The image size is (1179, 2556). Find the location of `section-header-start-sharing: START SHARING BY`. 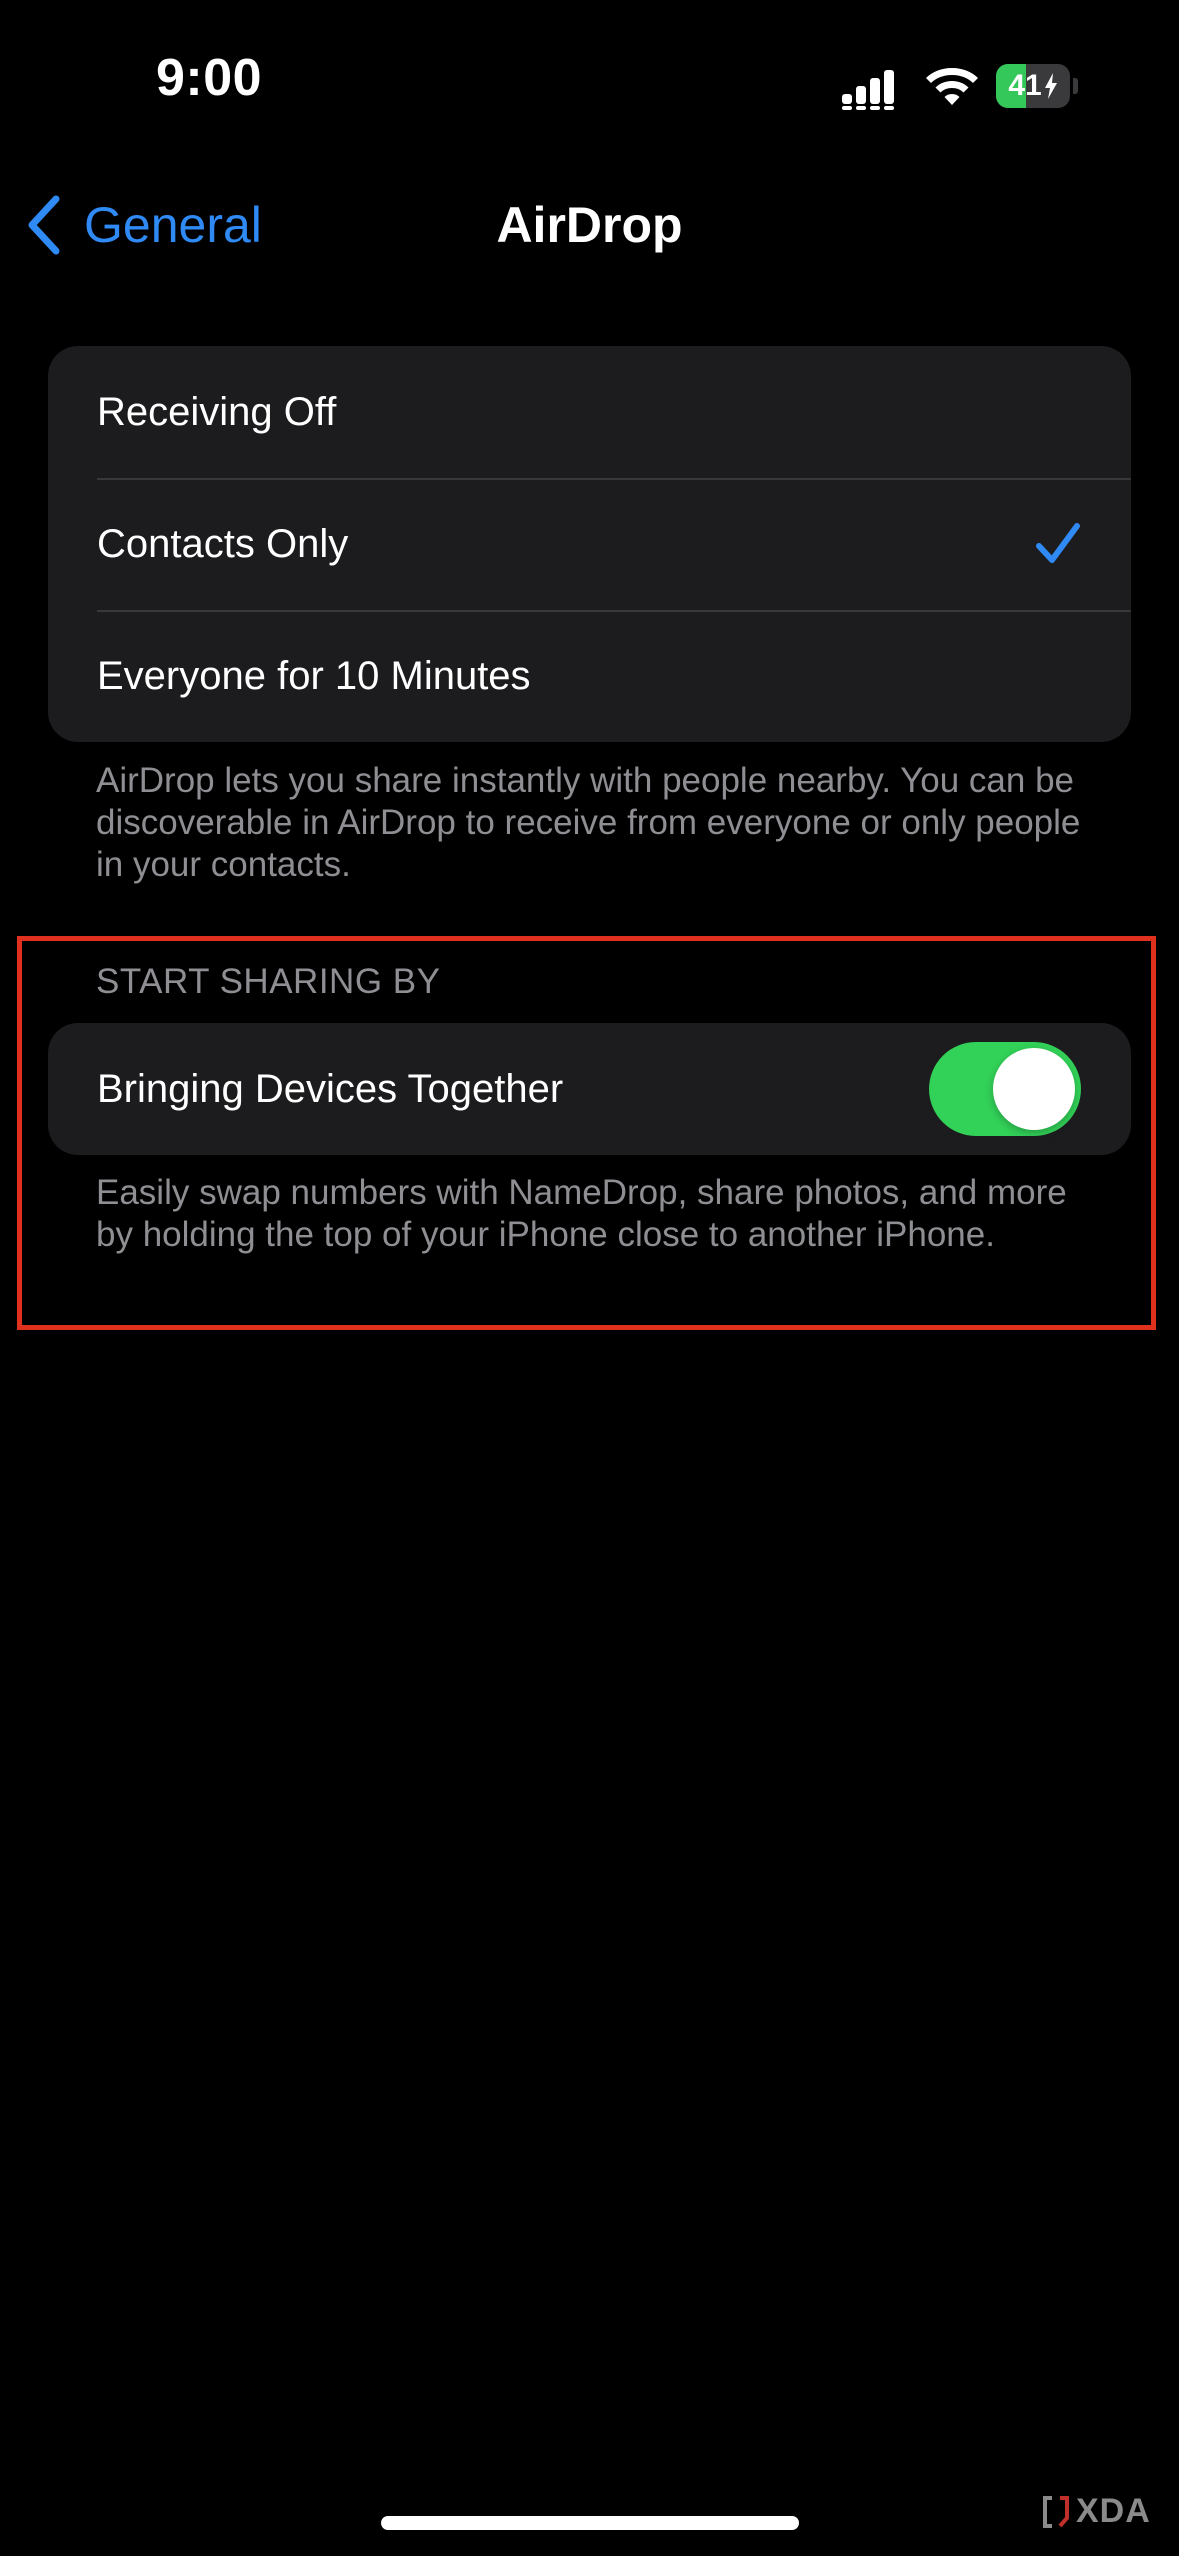

section-header-start-sharing: START SHARING BY is located at coordinates (268, 981).